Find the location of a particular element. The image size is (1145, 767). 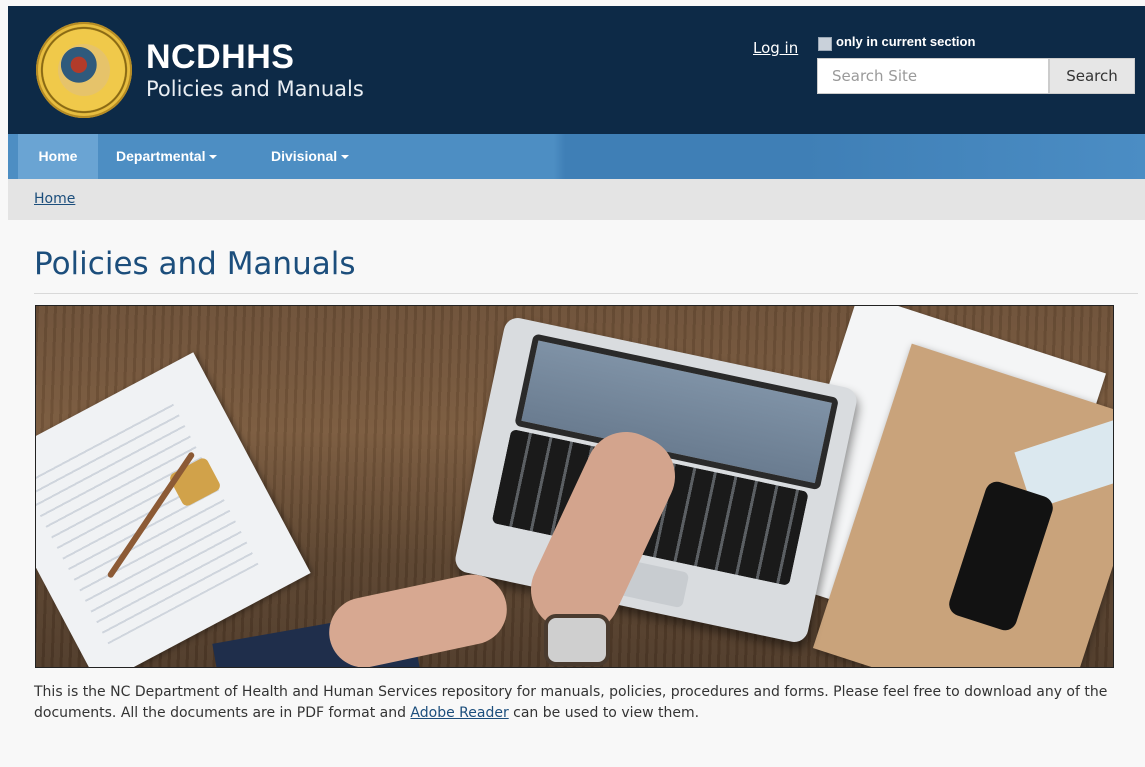

brand-subtitle: Policies and Manuals is located at coordinates (255, 89).